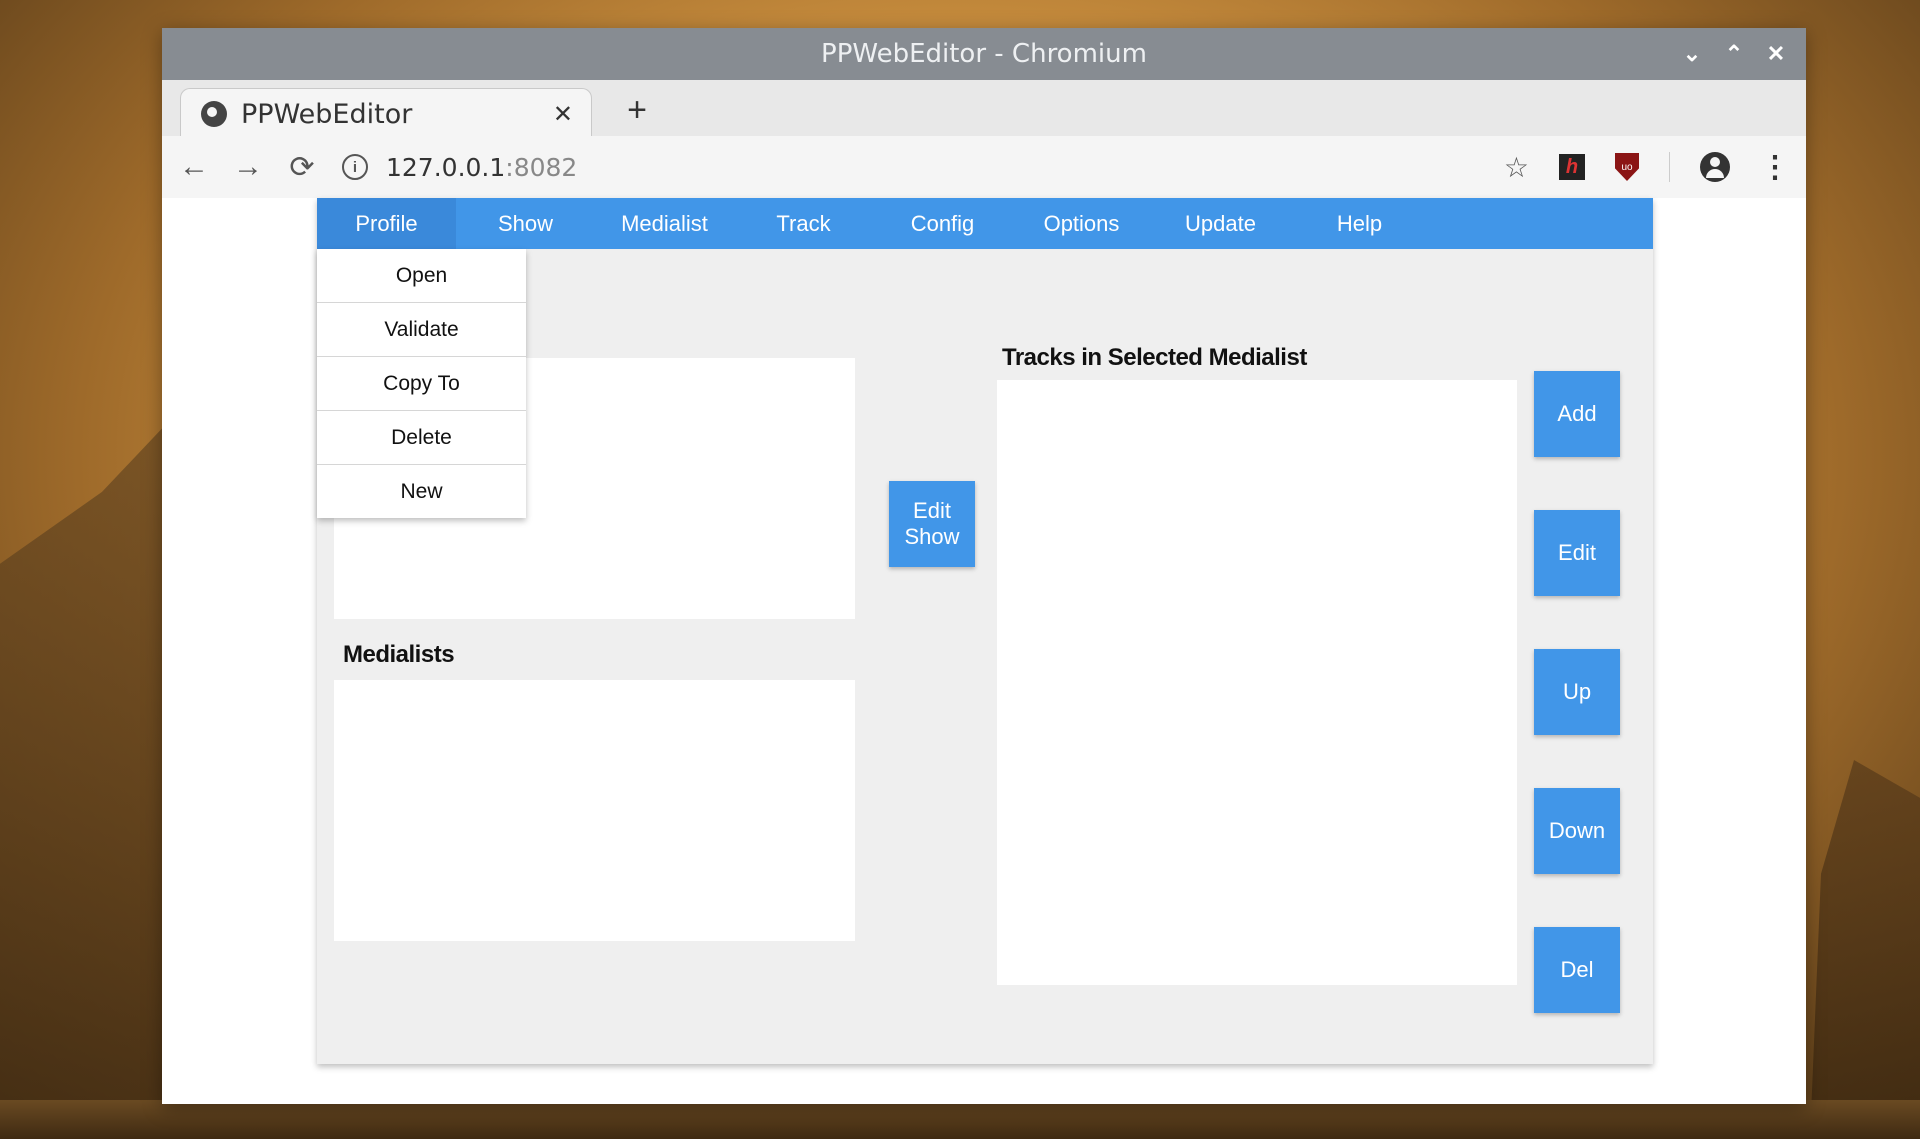 This screenshot has height=1139, width=1920. What do you see at coordinates (594, 810) in the screenshot?
I see `medialists-list` at bounding box center [594, 810].